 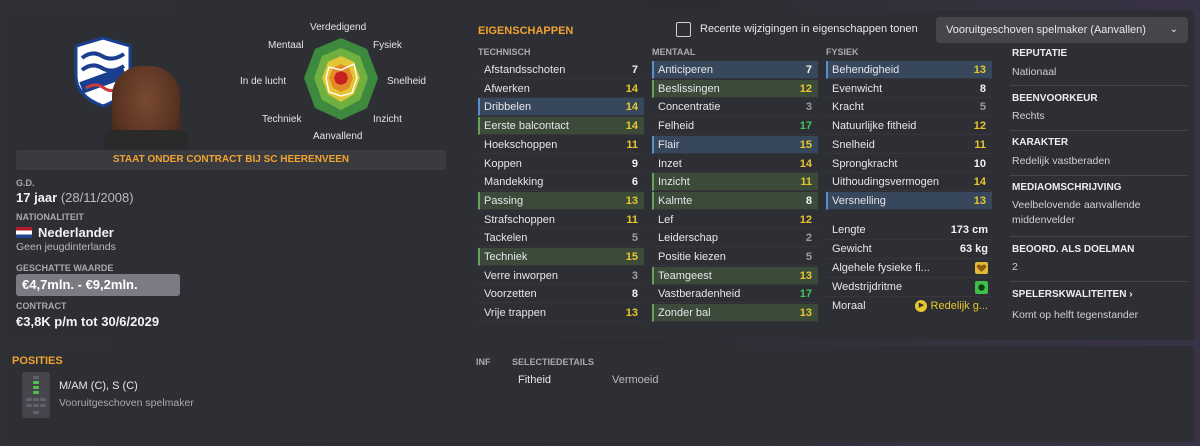 I want to click on attribute-row-leiderschap: Leiderschap 2, so click(x=735, y=238).